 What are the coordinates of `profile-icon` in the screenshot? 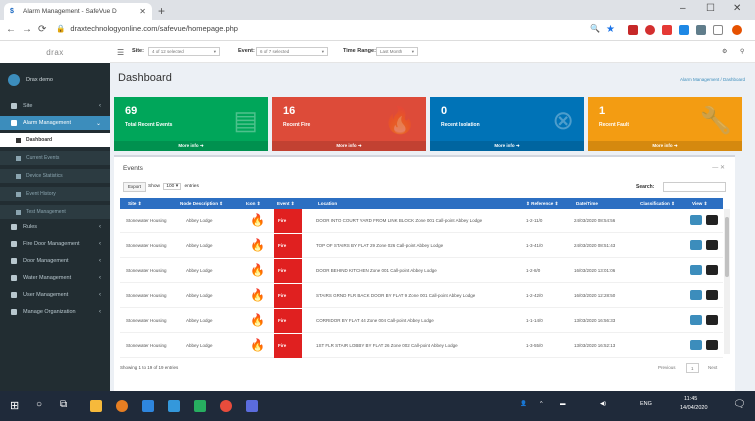 It's located at (737, 30).